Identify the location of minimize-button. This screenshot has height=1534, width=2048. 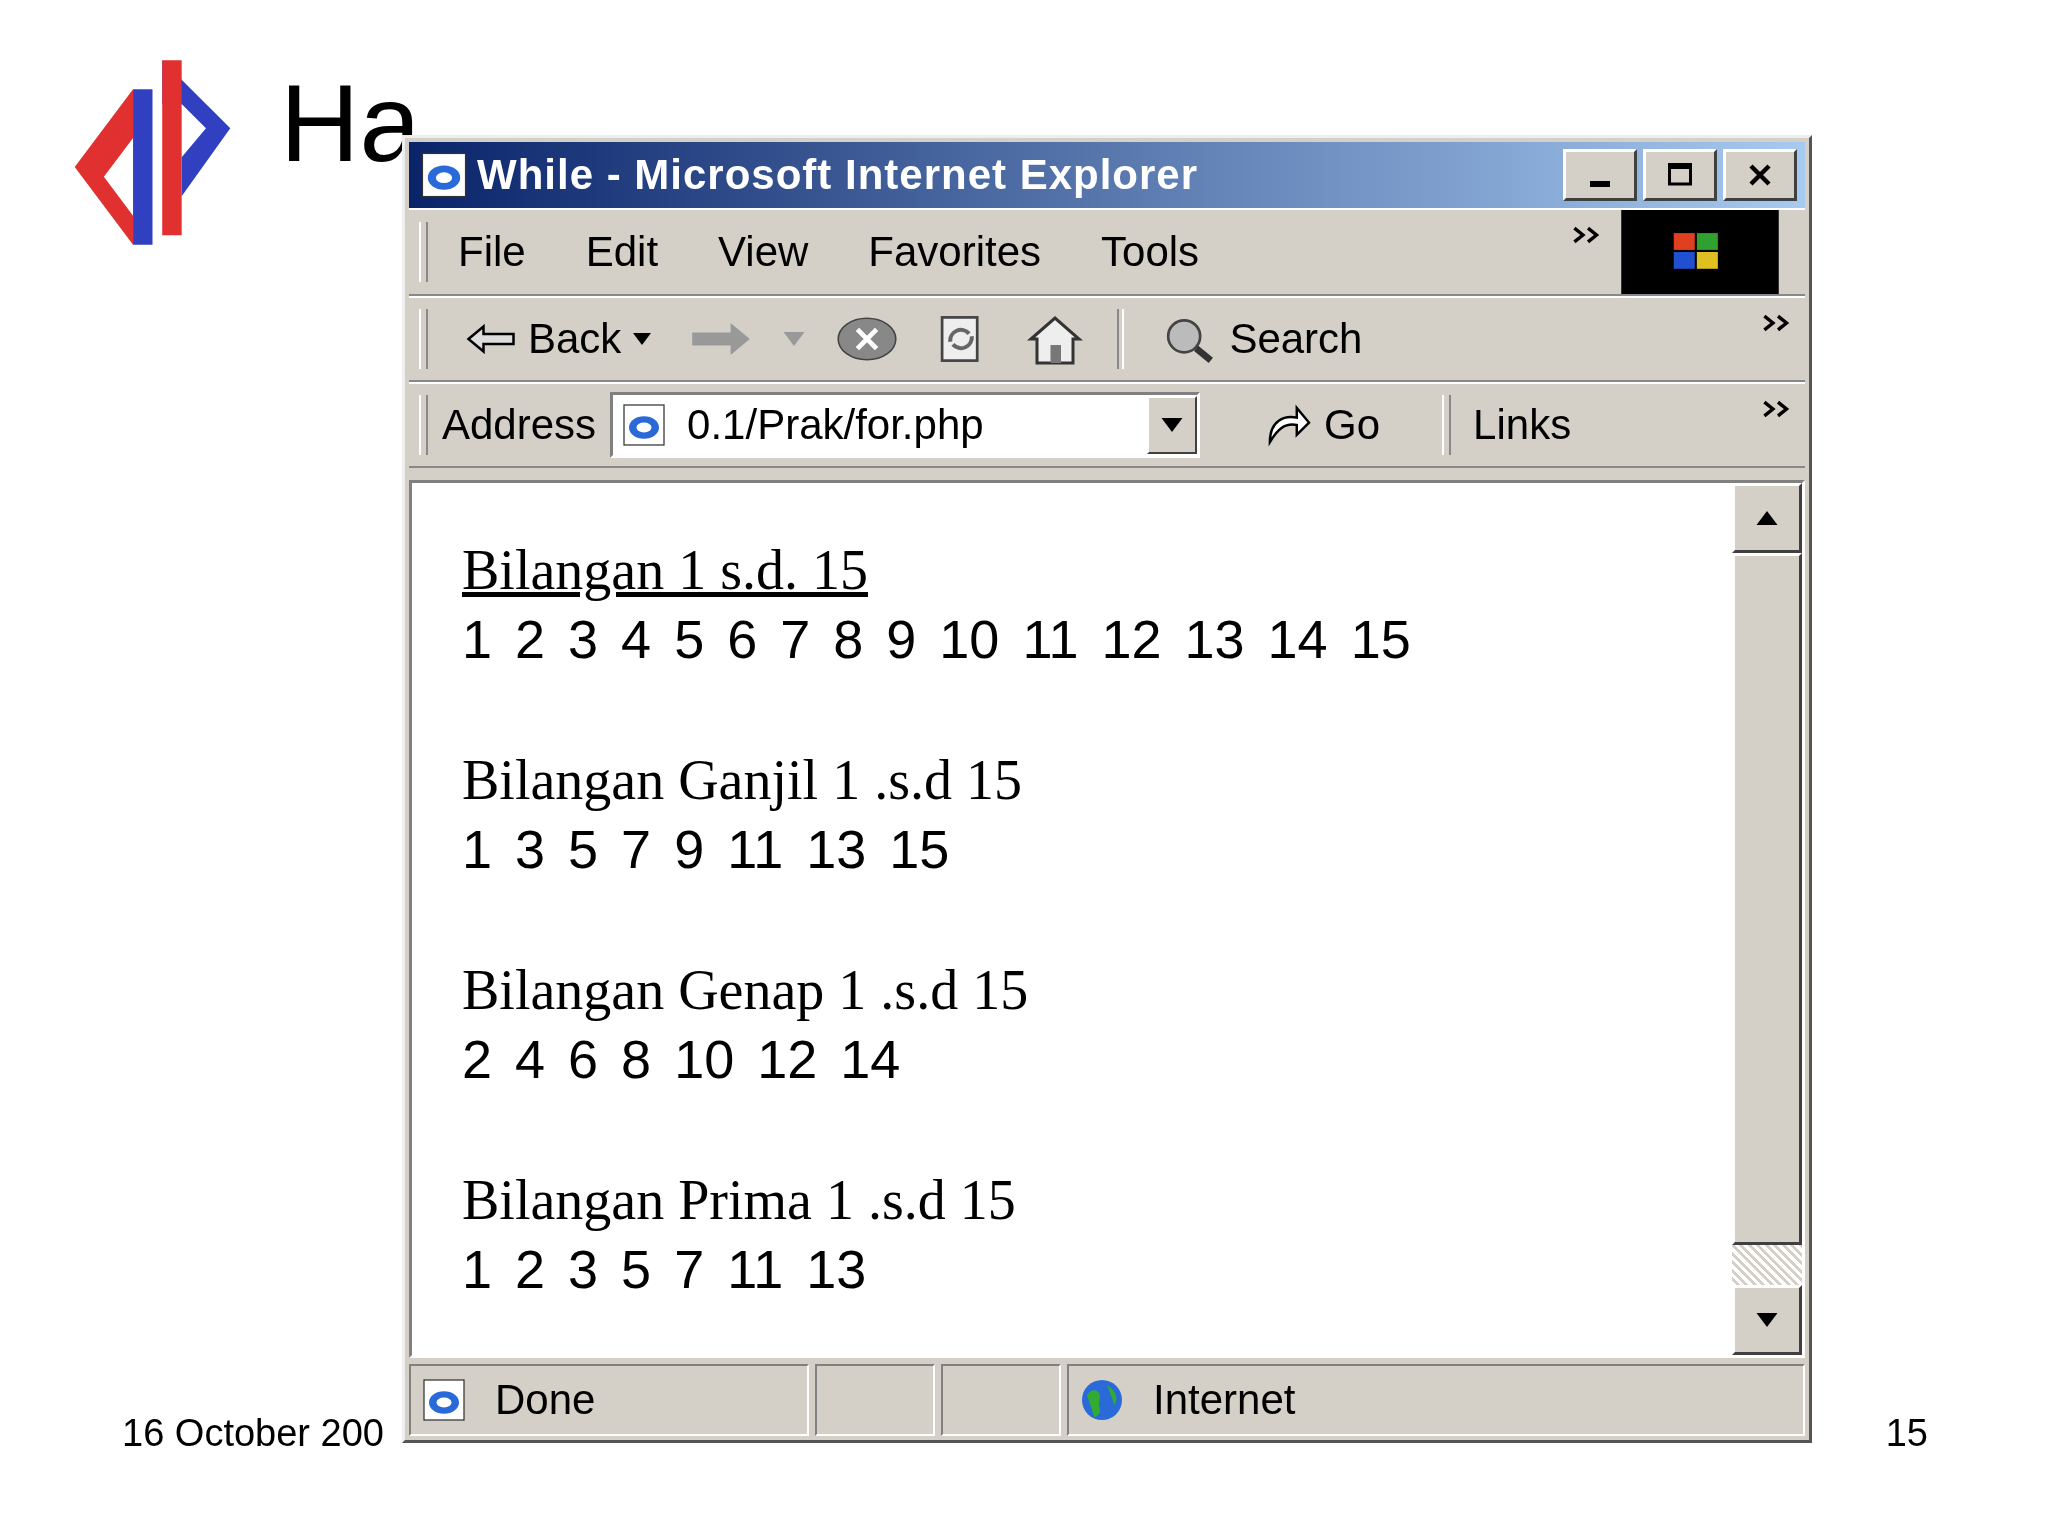
(1600, 175).